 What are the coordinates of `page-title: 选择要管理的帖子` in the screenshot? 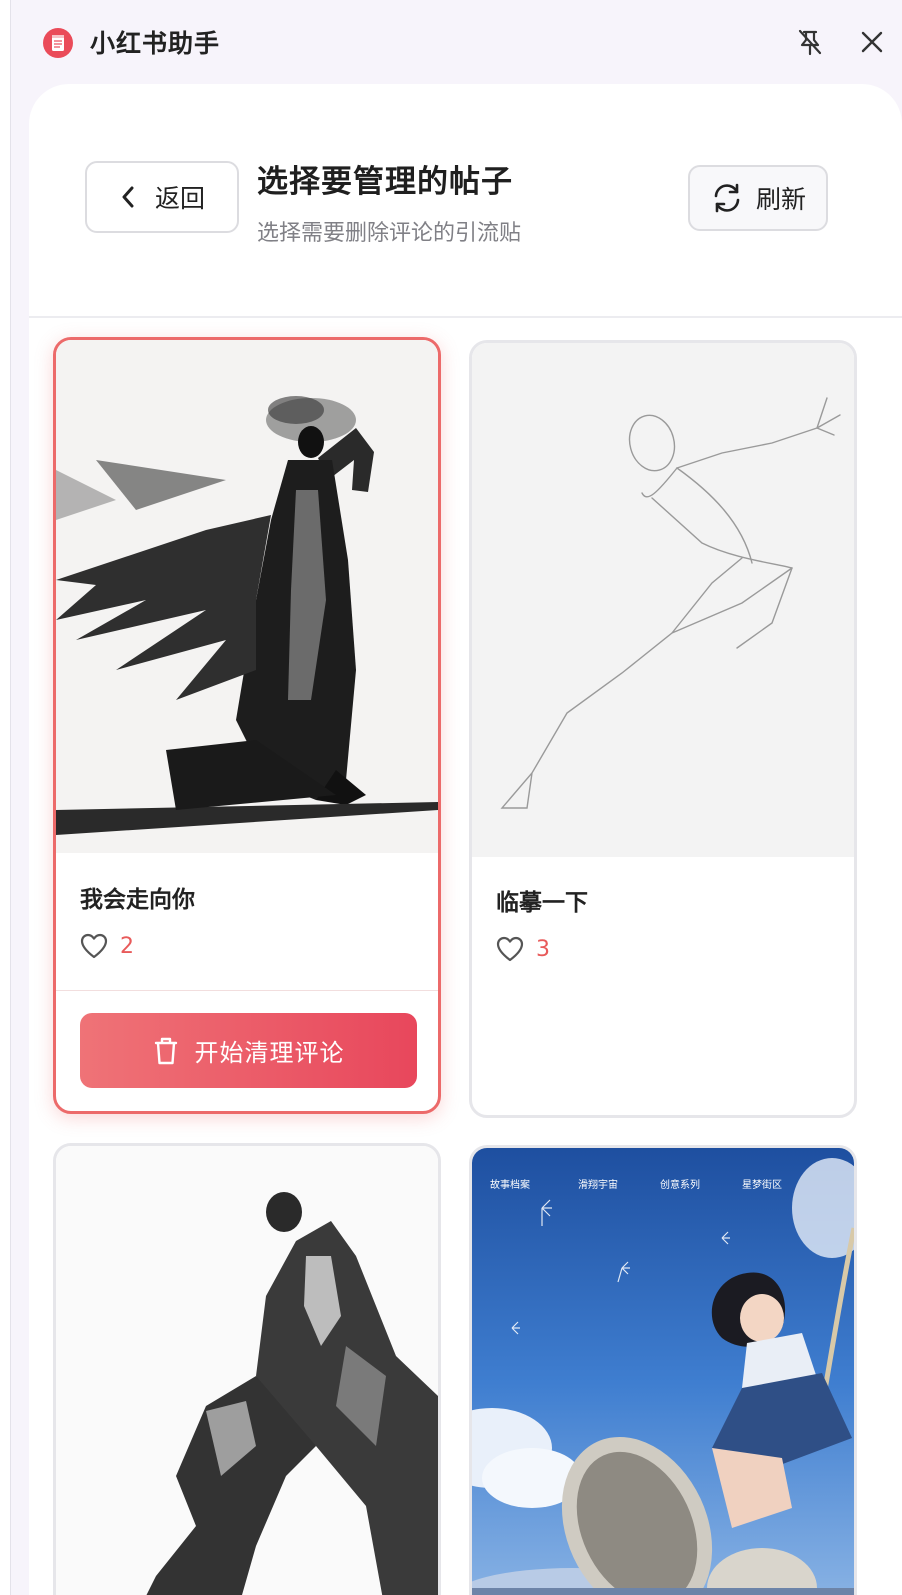 It's located at (385, 182).